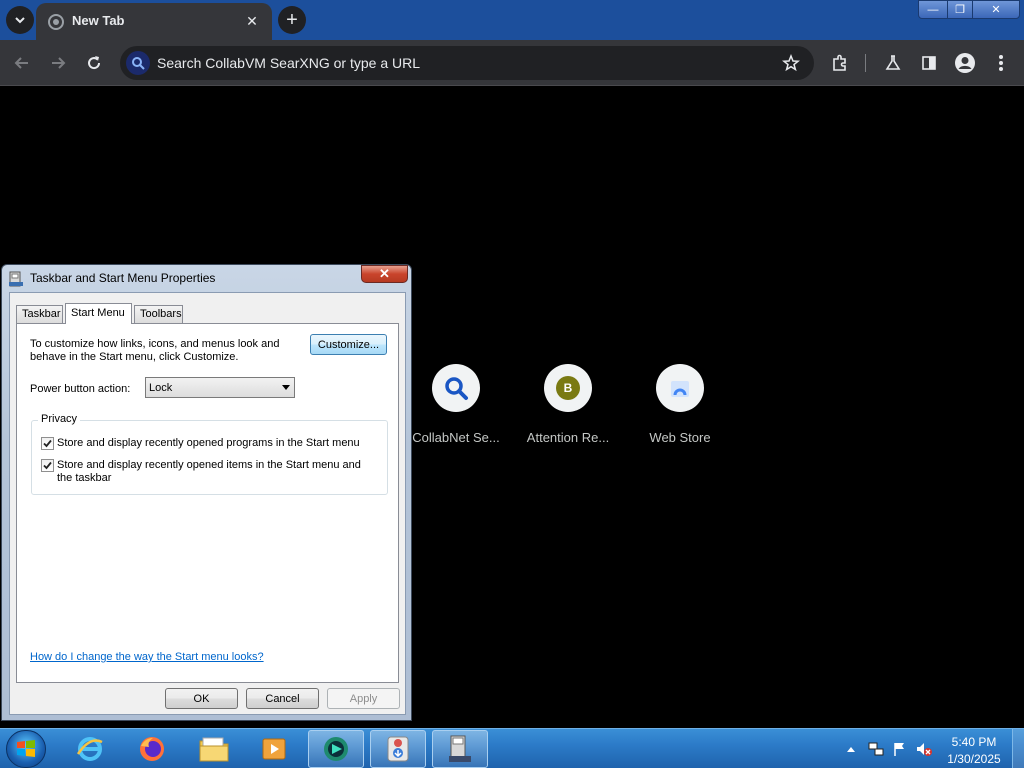 This screenshot has height=768, width=1024. I want to click on clock-time: 5:40 PM, so click(974, 742).